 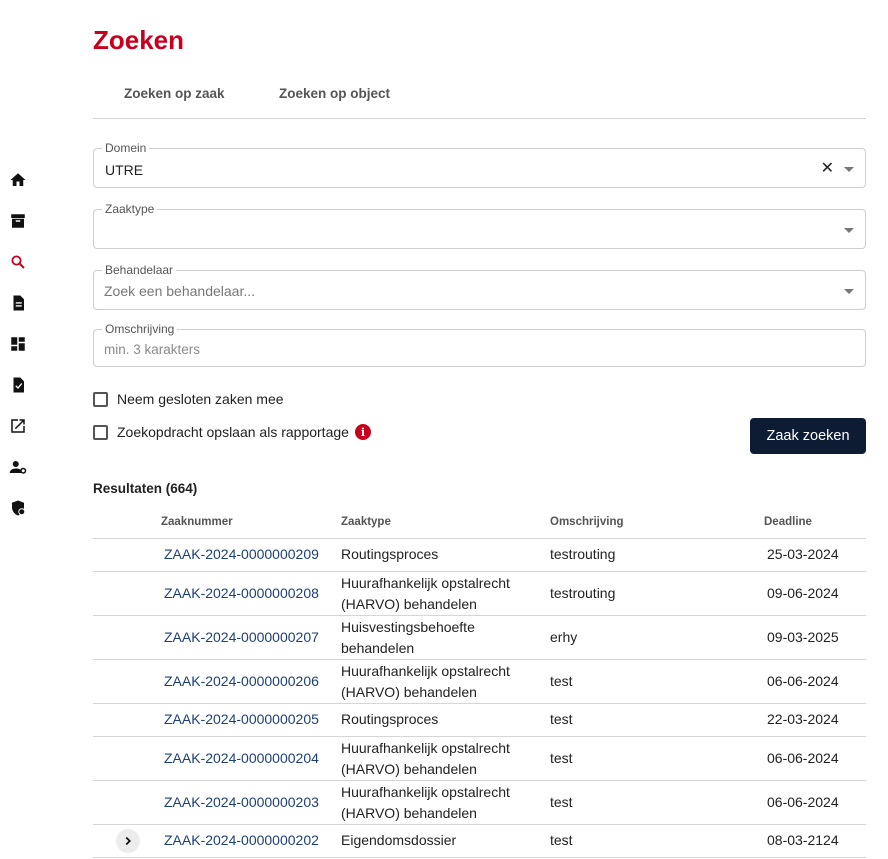 What do you see at coordinates (479, 99) in the screenshot?
I see `search-tabs: Zoeken op zaak Zoeken op object` at bounding box center [479, 99].